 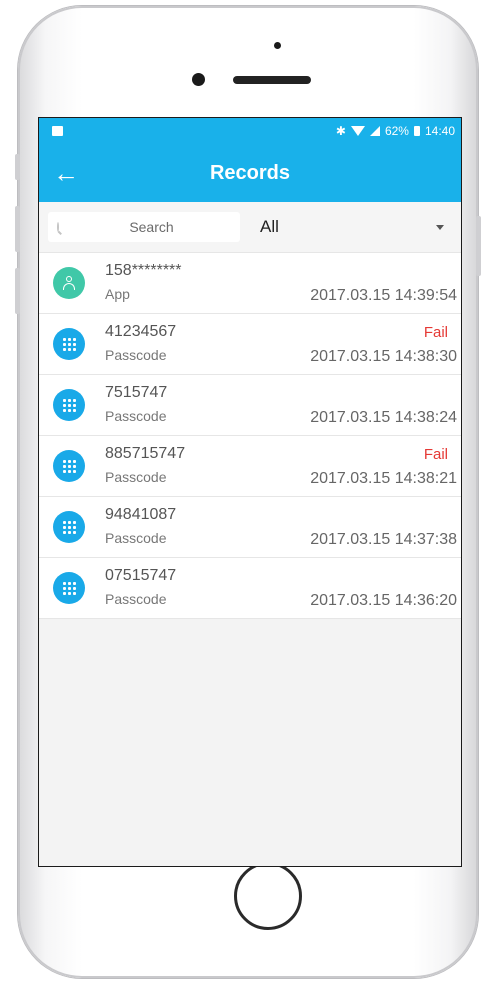 What do you see at coordinates (250, 283) in the screenshot?
I see `list-item: 158******** App 2017.03.15 14:39:54` at bounding box center [250, 283].